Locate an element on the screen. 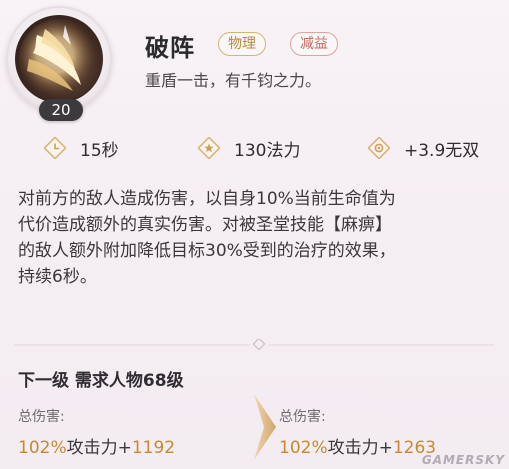 The width and height of the screenshot is (509, 469). next-damage-value: 102%攻击力+1263 is located at coordinates (357, 445).